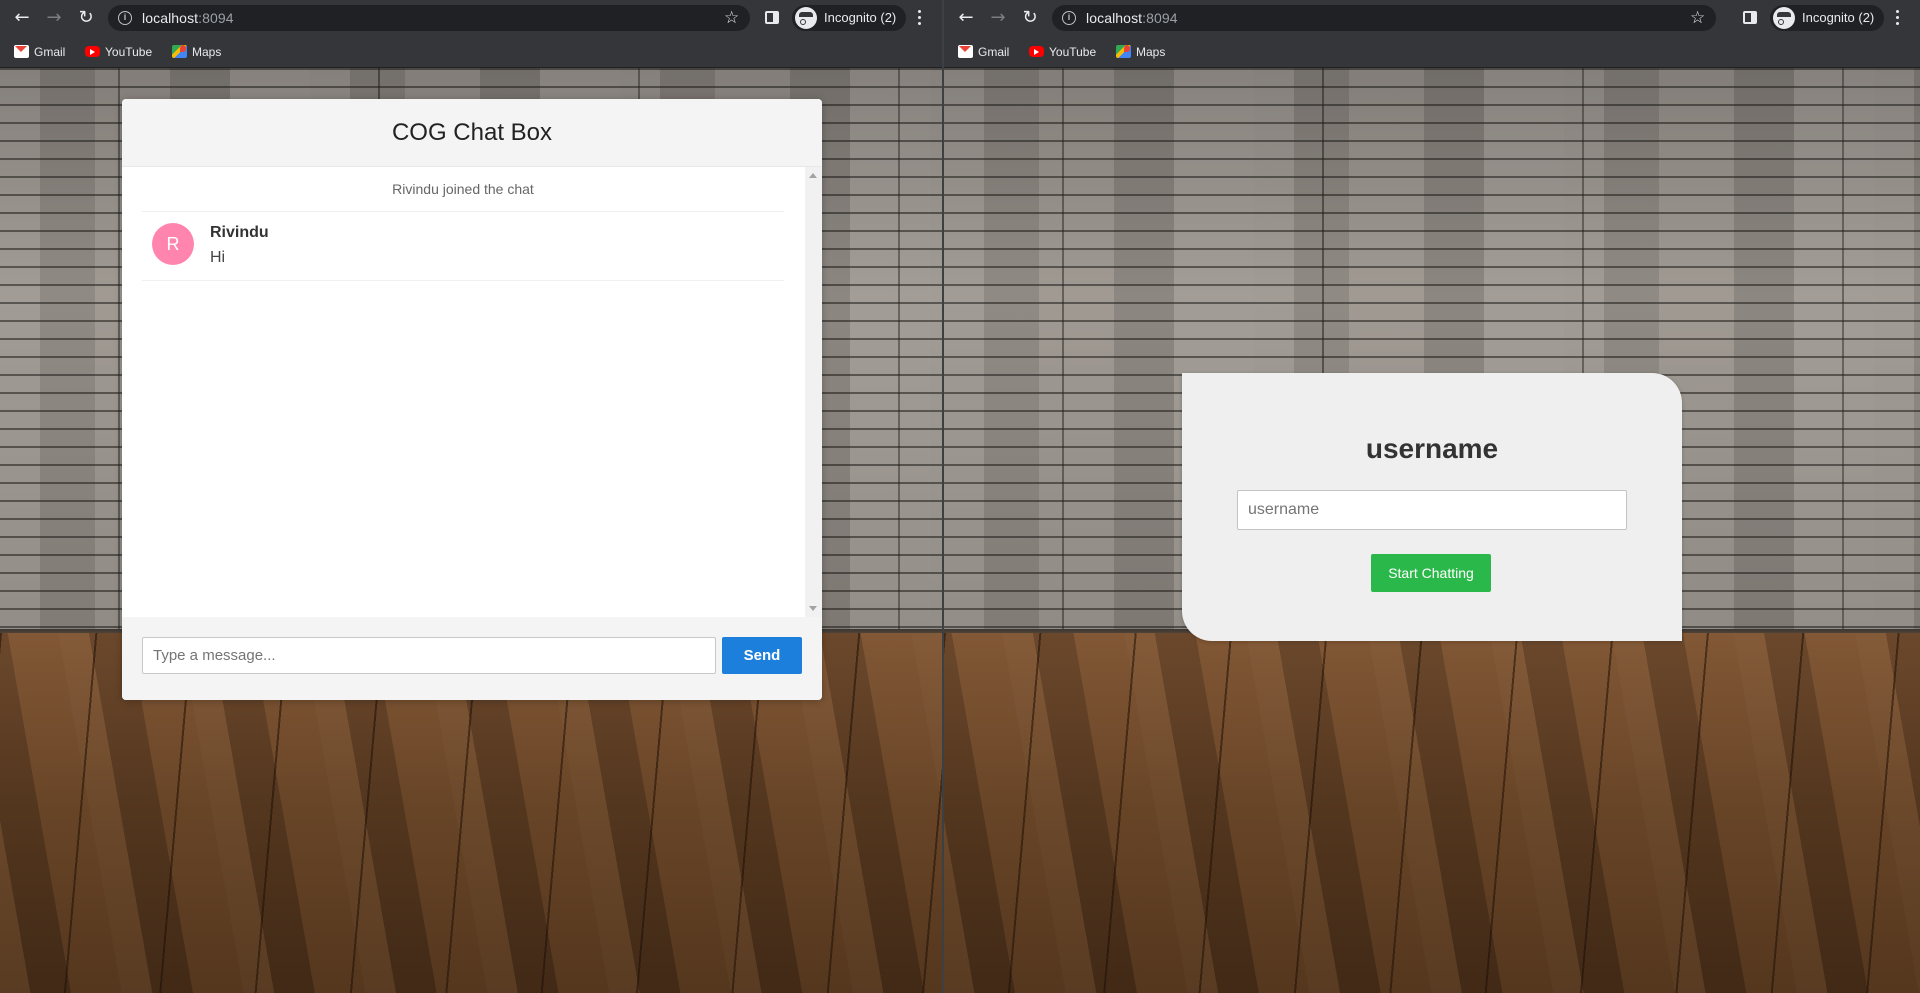  What do you see at coordinates (218, 257) in the screenshot?
I see `message-text: Hi` at bounding box center [218, 257].